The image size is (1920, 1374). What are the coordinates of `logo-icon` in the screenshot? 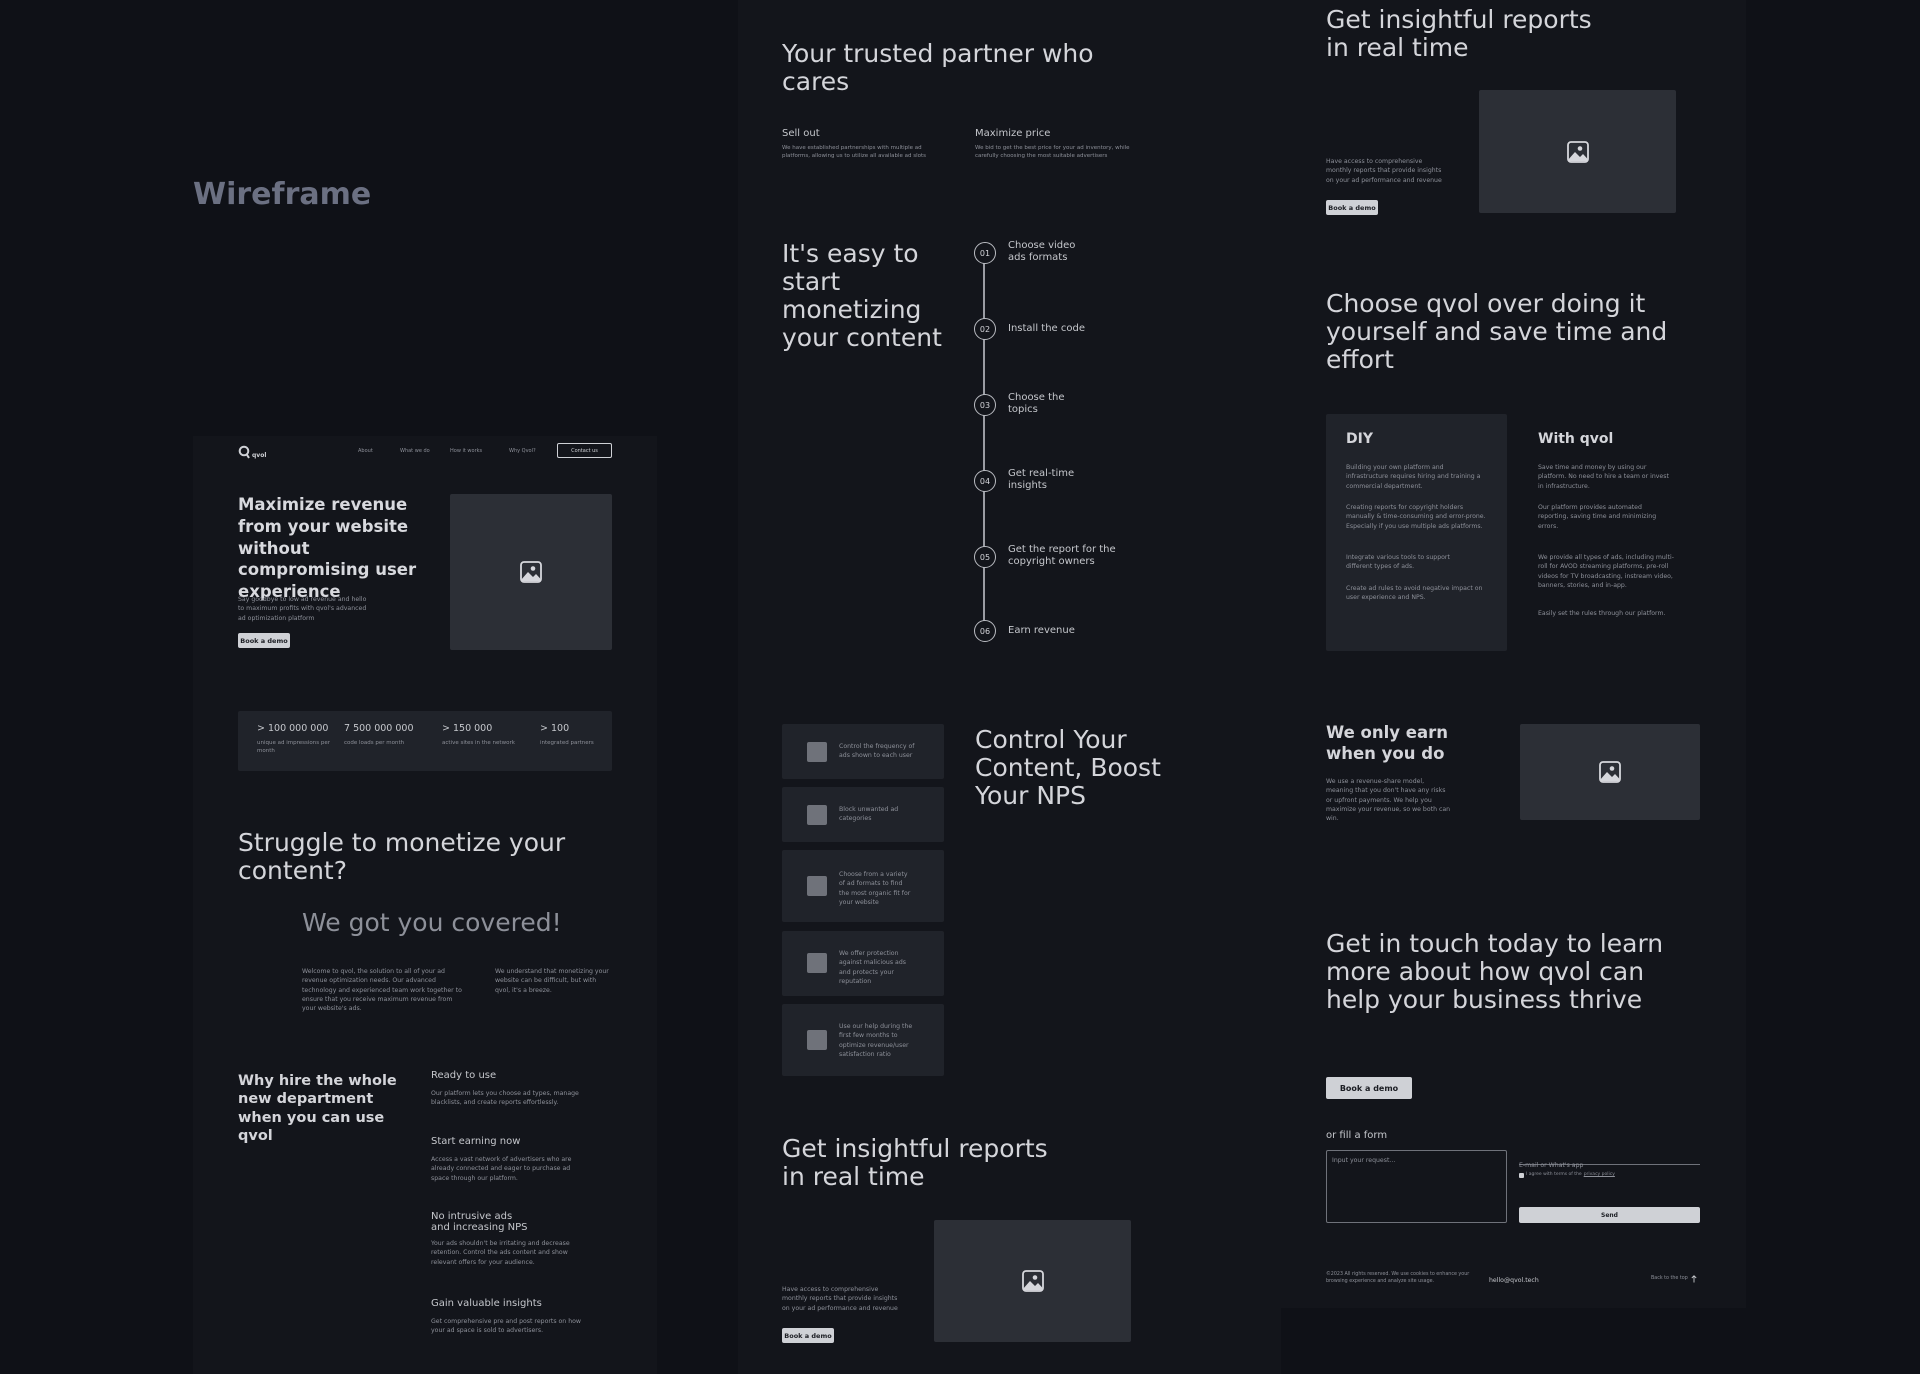 It's located at (244, 452).